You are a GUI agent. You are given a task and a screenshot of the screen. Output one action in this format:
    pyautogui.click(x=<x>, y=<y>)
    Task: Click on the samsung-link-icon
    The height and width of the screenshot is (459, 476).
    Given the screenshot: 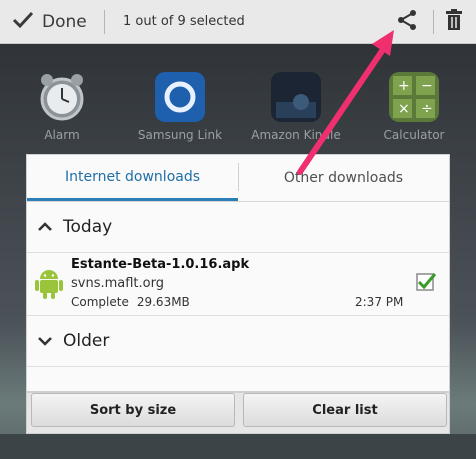 What is the action you would take?
    pyautogui.click(x=180, y=97)
    